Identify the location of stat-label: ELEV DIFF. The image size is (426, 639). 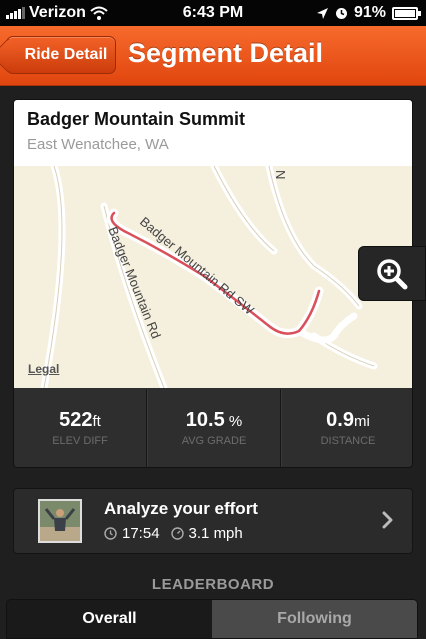
(80, 441).